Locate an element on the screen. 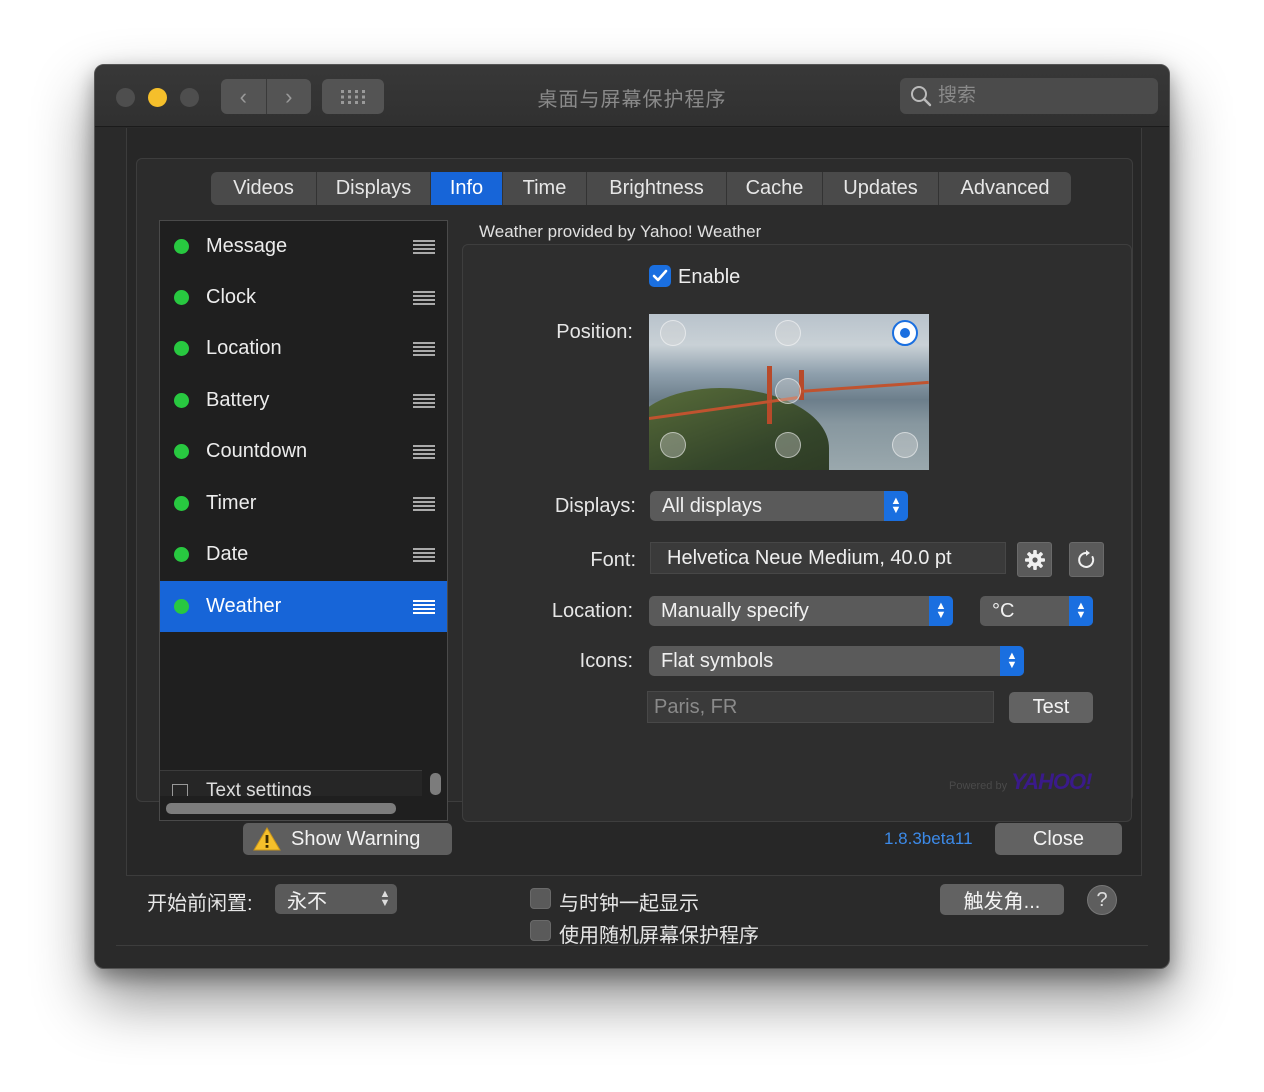 This screenshot has height=1092, width=1264. font-settings-button is located at coordinates (1034, 559).